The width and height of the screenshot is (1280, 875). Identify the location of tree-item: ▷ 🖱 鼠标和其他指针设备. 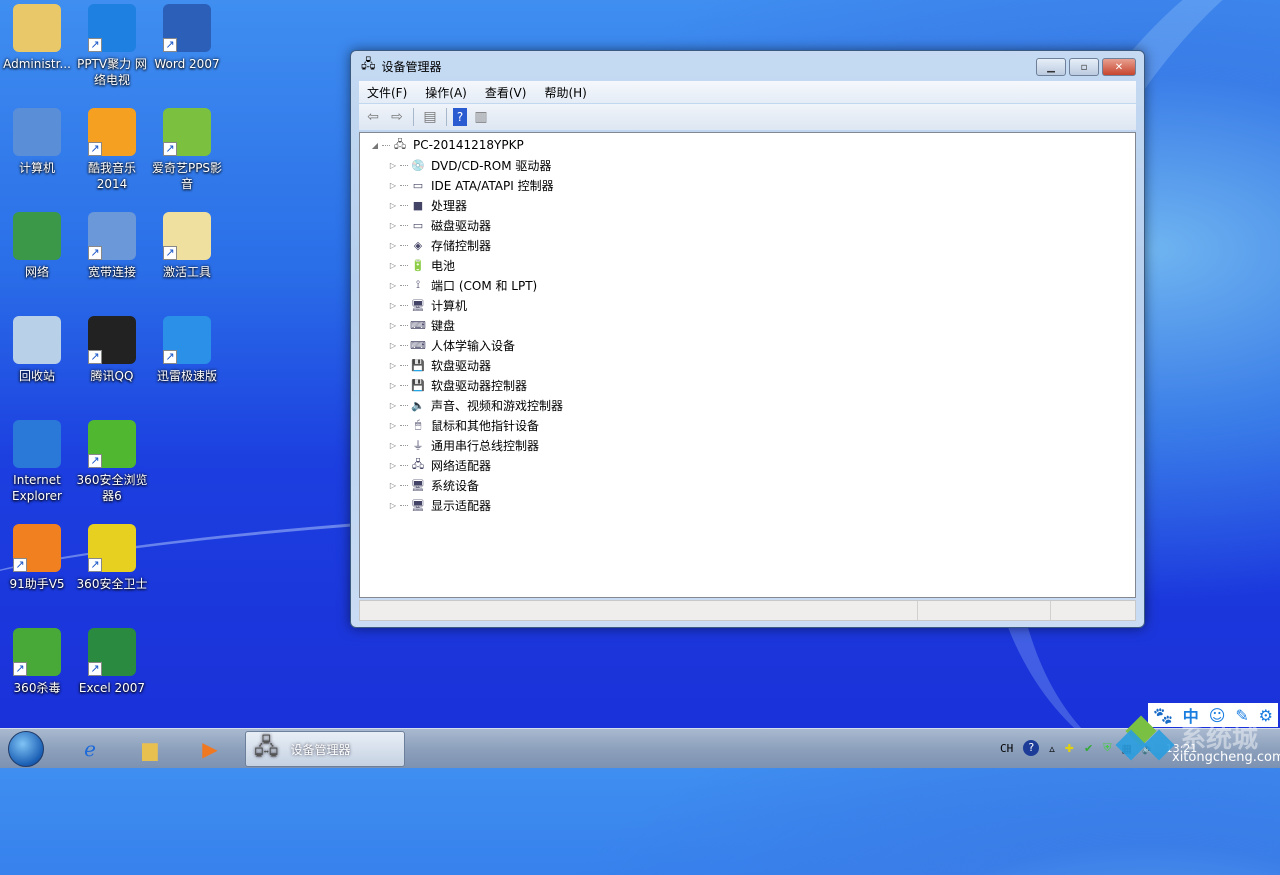
(747, 425).